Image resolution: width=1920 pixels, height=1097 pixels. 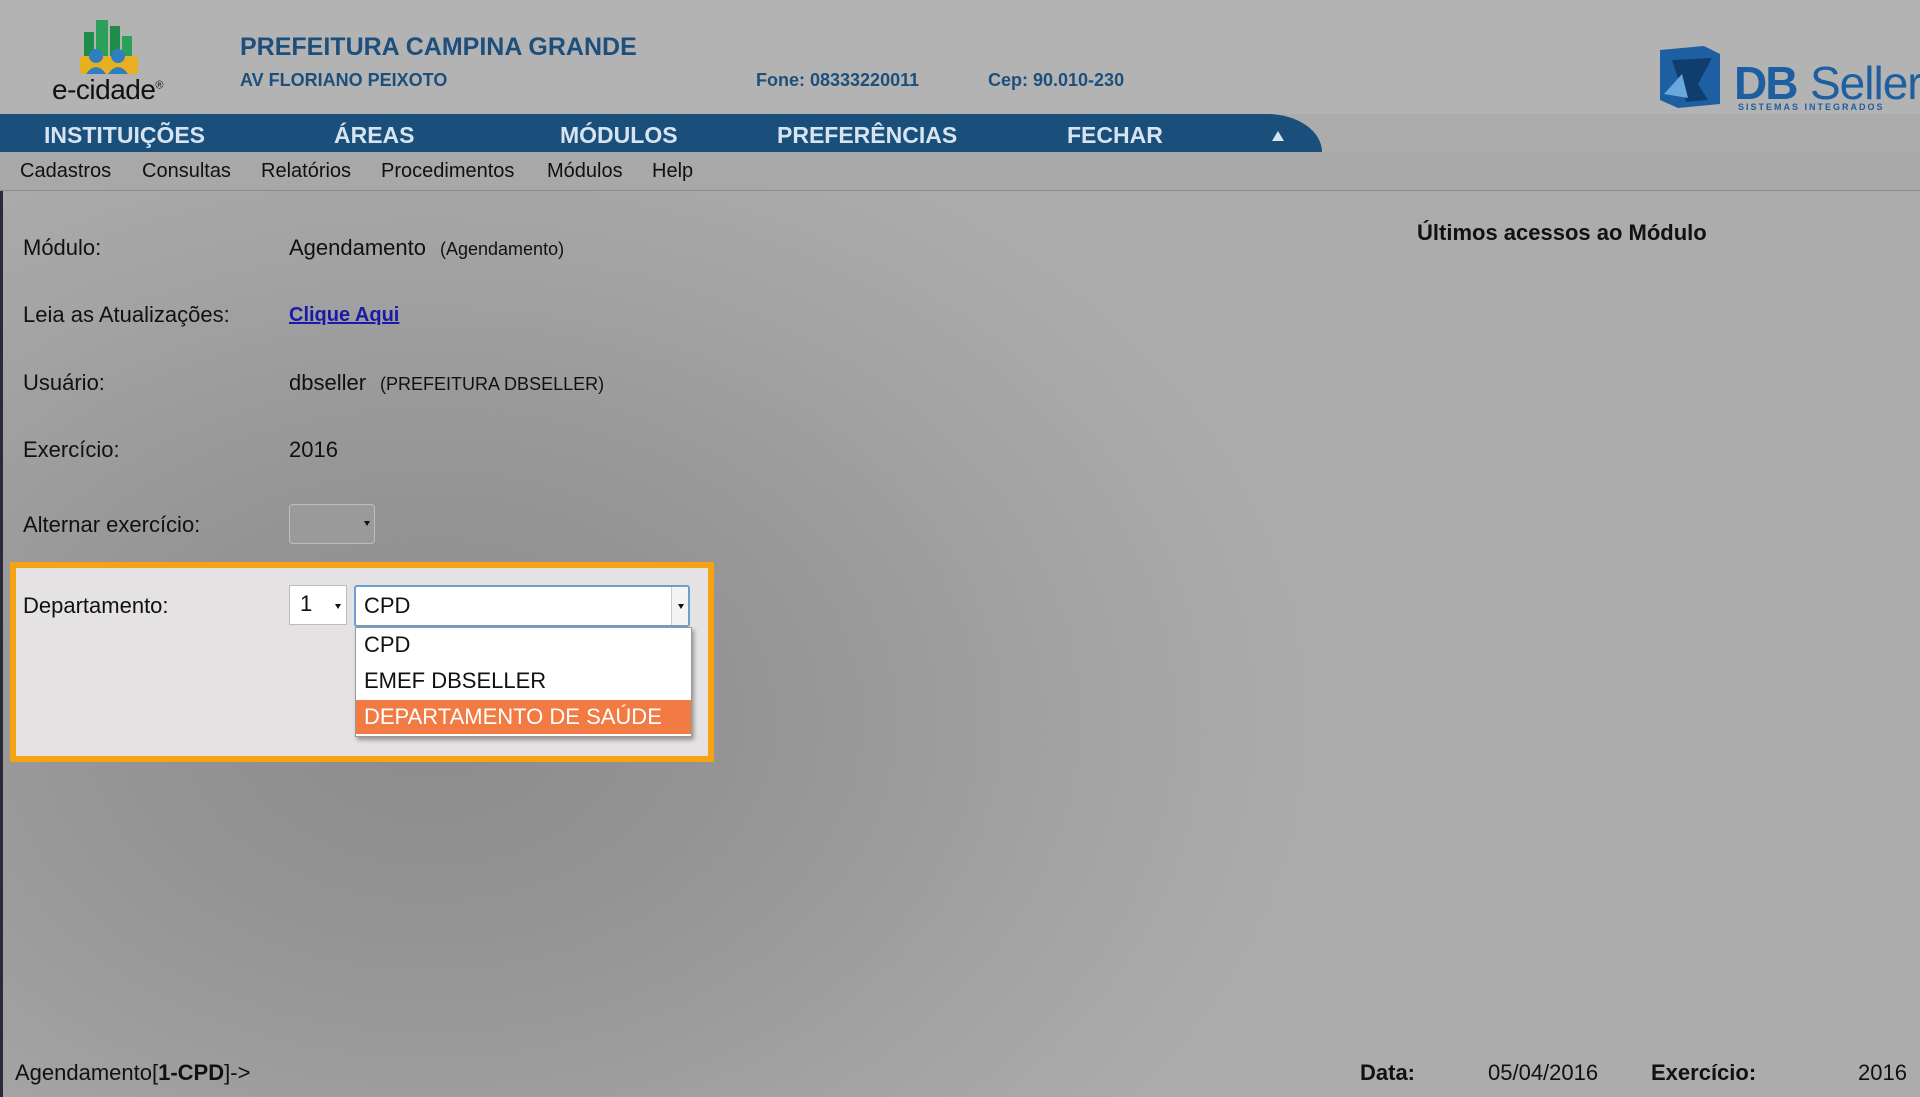 I want to click on modulo-sub: (Agendamento), so click(x=502, y=249).